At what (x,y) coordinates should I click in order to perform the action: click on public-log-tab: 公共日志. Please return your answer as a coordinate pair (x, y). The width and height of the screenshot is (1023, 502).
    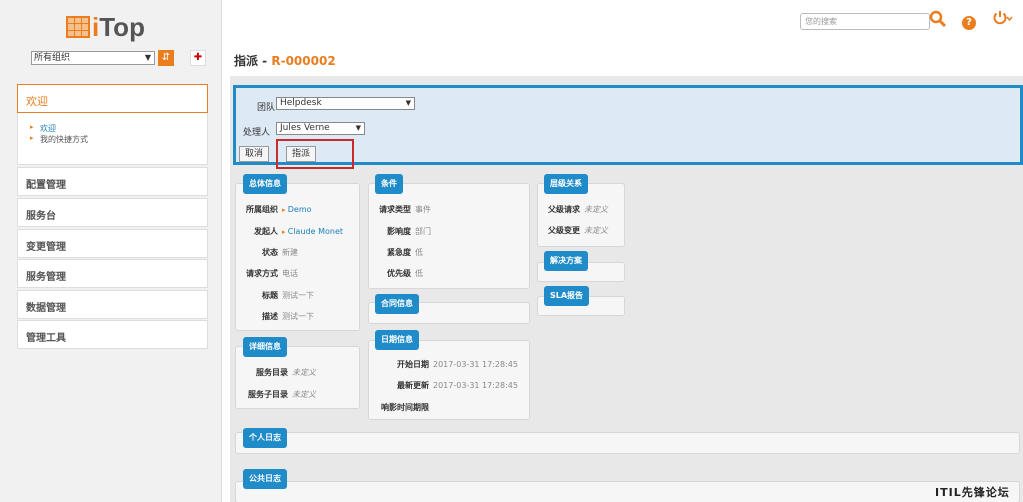
    Looking at the image, I should click on (265, 479).